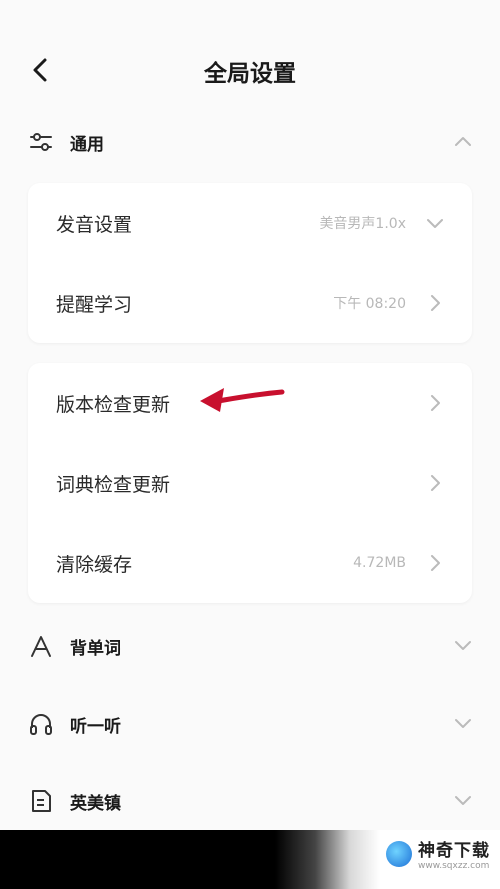 The width and height of the screenshot is (500, 889). Describe the element at coordinates (41, 801) in the screenshot. I see `document-icon` at that location.